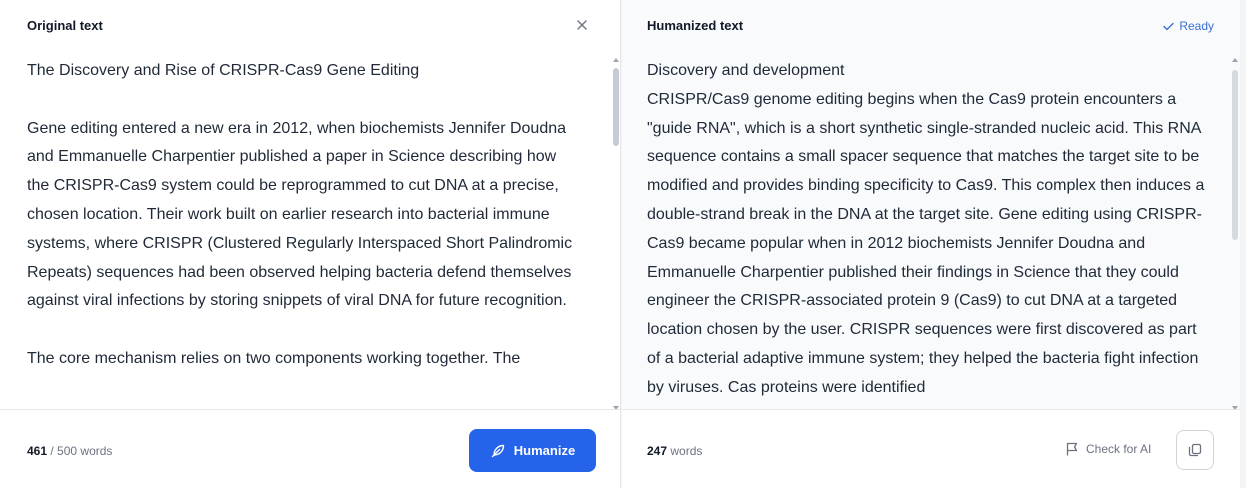 The image size is (1246, 488). Describe the element at coordinates (1169, 26) in the screenshot. I see `check-icon` at that location.